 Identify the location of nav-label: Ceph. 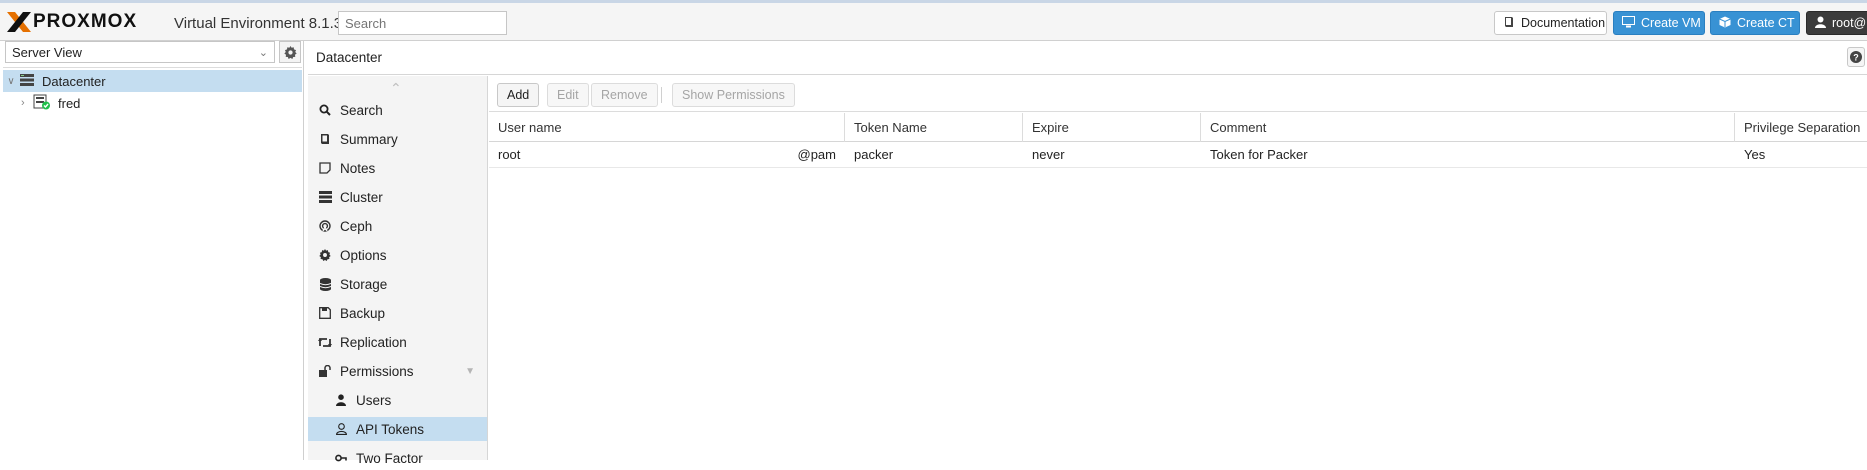
(356, 226).